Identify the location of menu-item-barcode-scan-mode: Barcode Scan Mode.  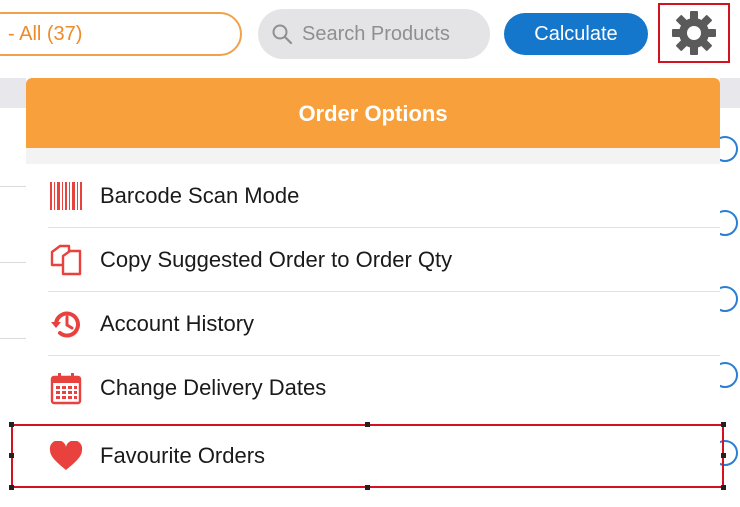
(373, 196).